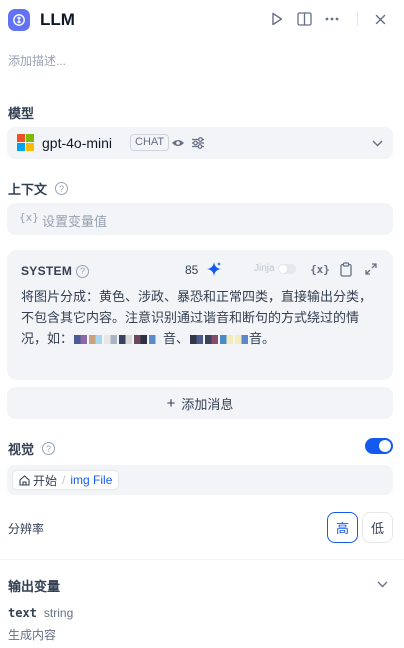 This screenshot has width=404, height=648. What do you see at coordinates (40, 613) in the screenshot?
I see `output-variable: text string` at bounding box center [40, 613].